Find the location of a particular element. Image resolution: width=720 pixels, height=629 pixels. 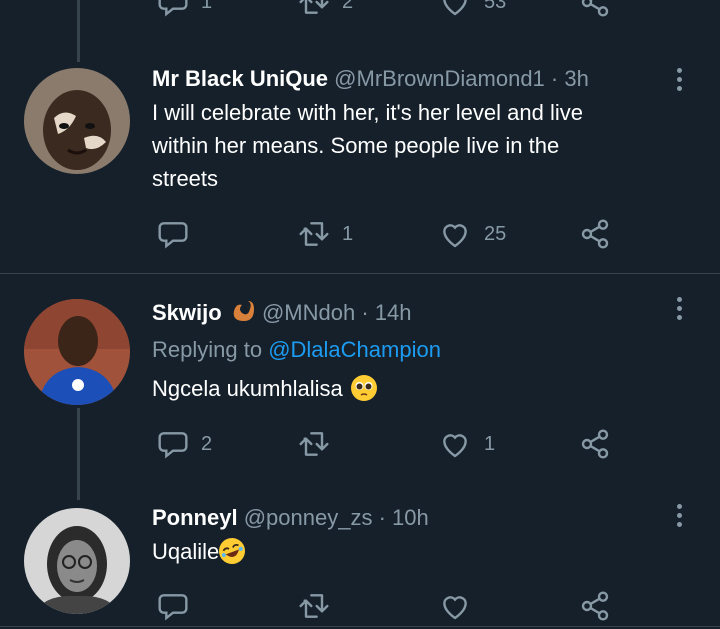

rolling-laughing-emoji is located at coordinates (232, 551).